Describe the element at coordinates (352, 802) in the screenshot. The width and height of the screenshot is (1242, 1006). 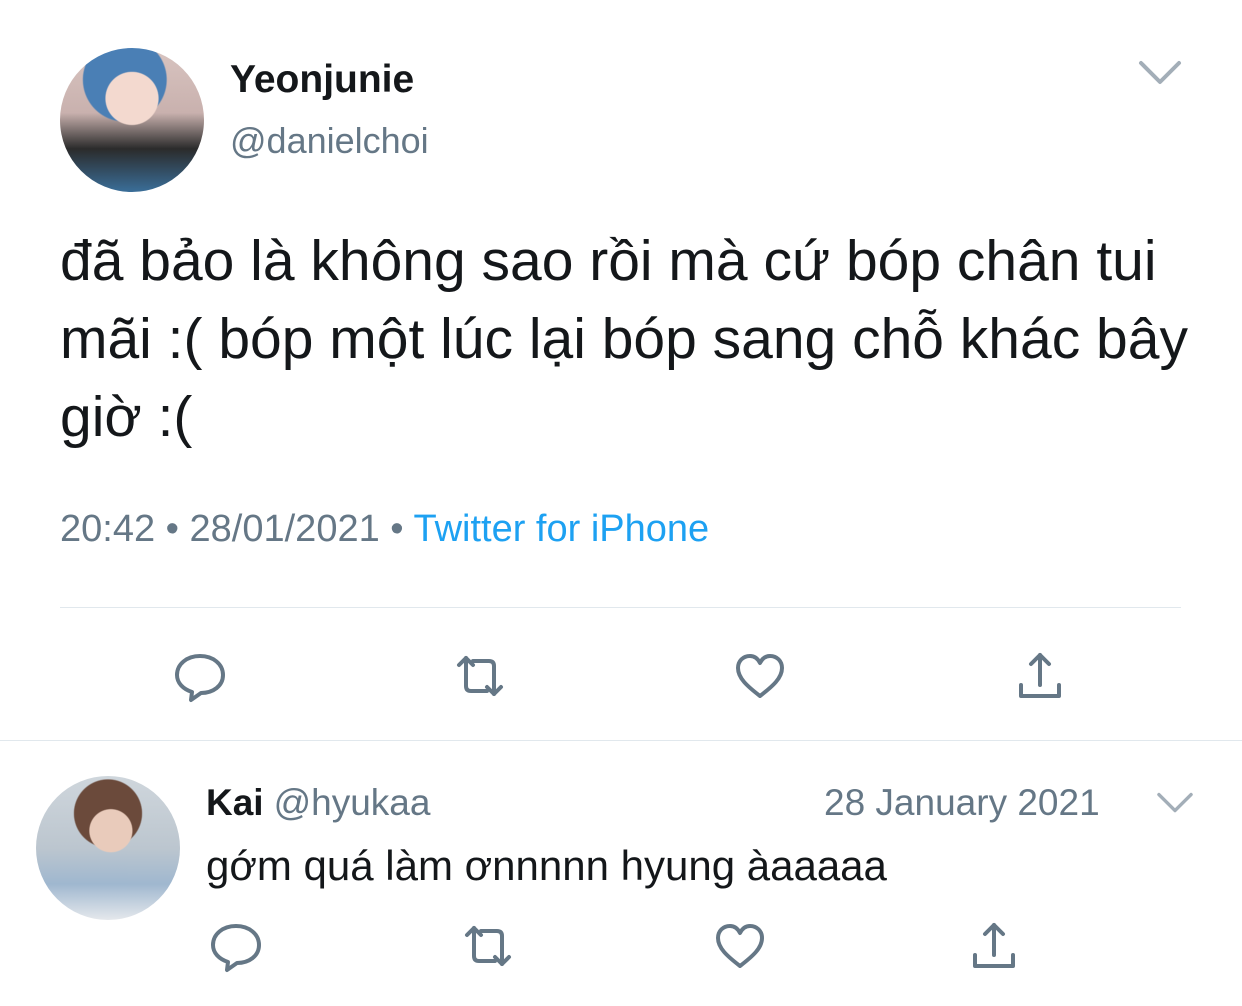
I see `reply-handle: @hyukaa` at that location.